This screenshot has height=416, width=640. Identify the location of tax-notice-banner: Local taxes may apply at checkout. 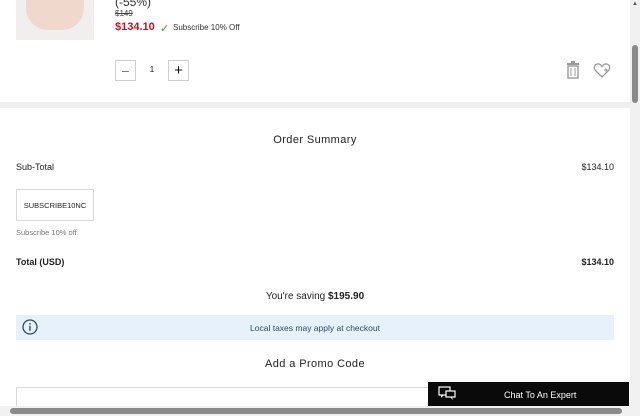
(315, 327).